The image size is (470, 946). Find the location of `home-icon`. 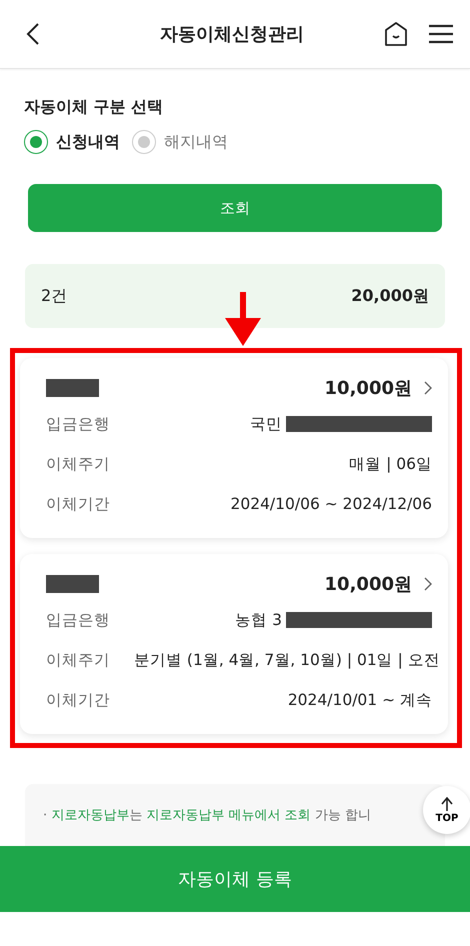

home-icon is located at coordinates (396, 34).